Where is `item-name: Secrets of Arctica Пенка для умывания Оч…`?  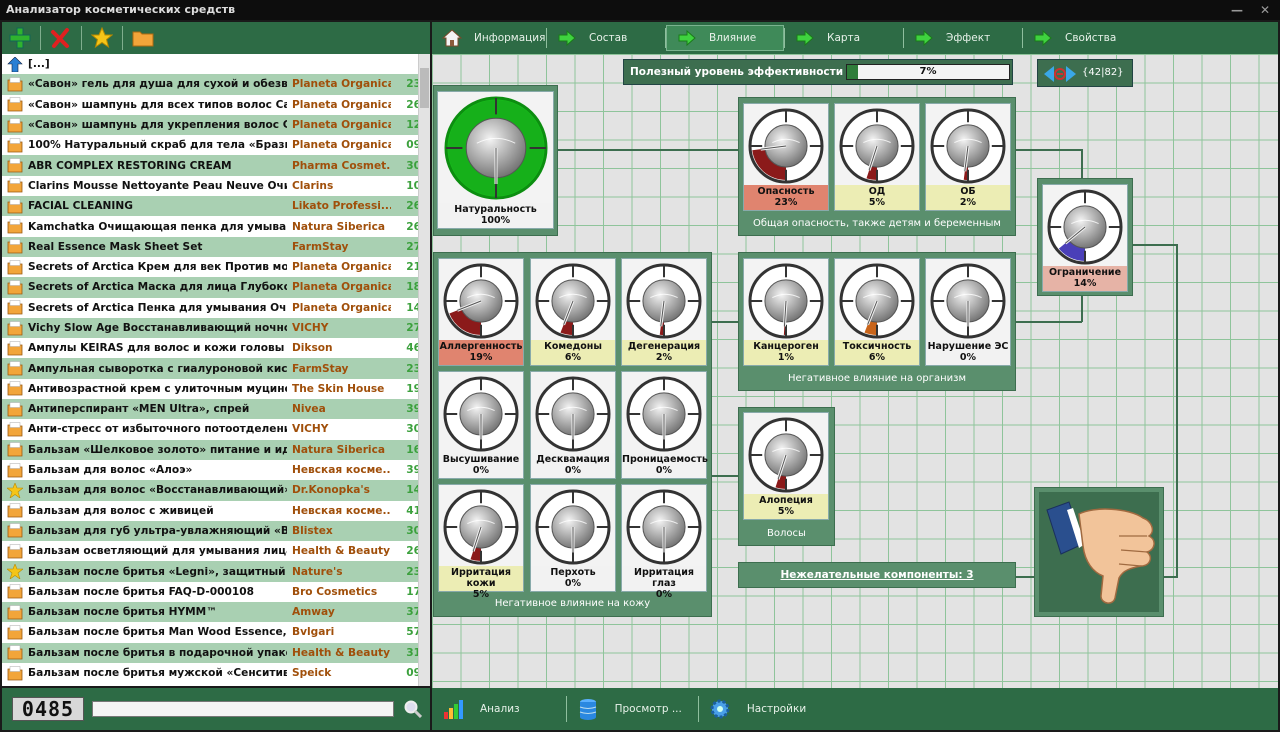 item-name: Secrets of Arctica Пенка для умывания Оч… is located at coordinates (157, 307).